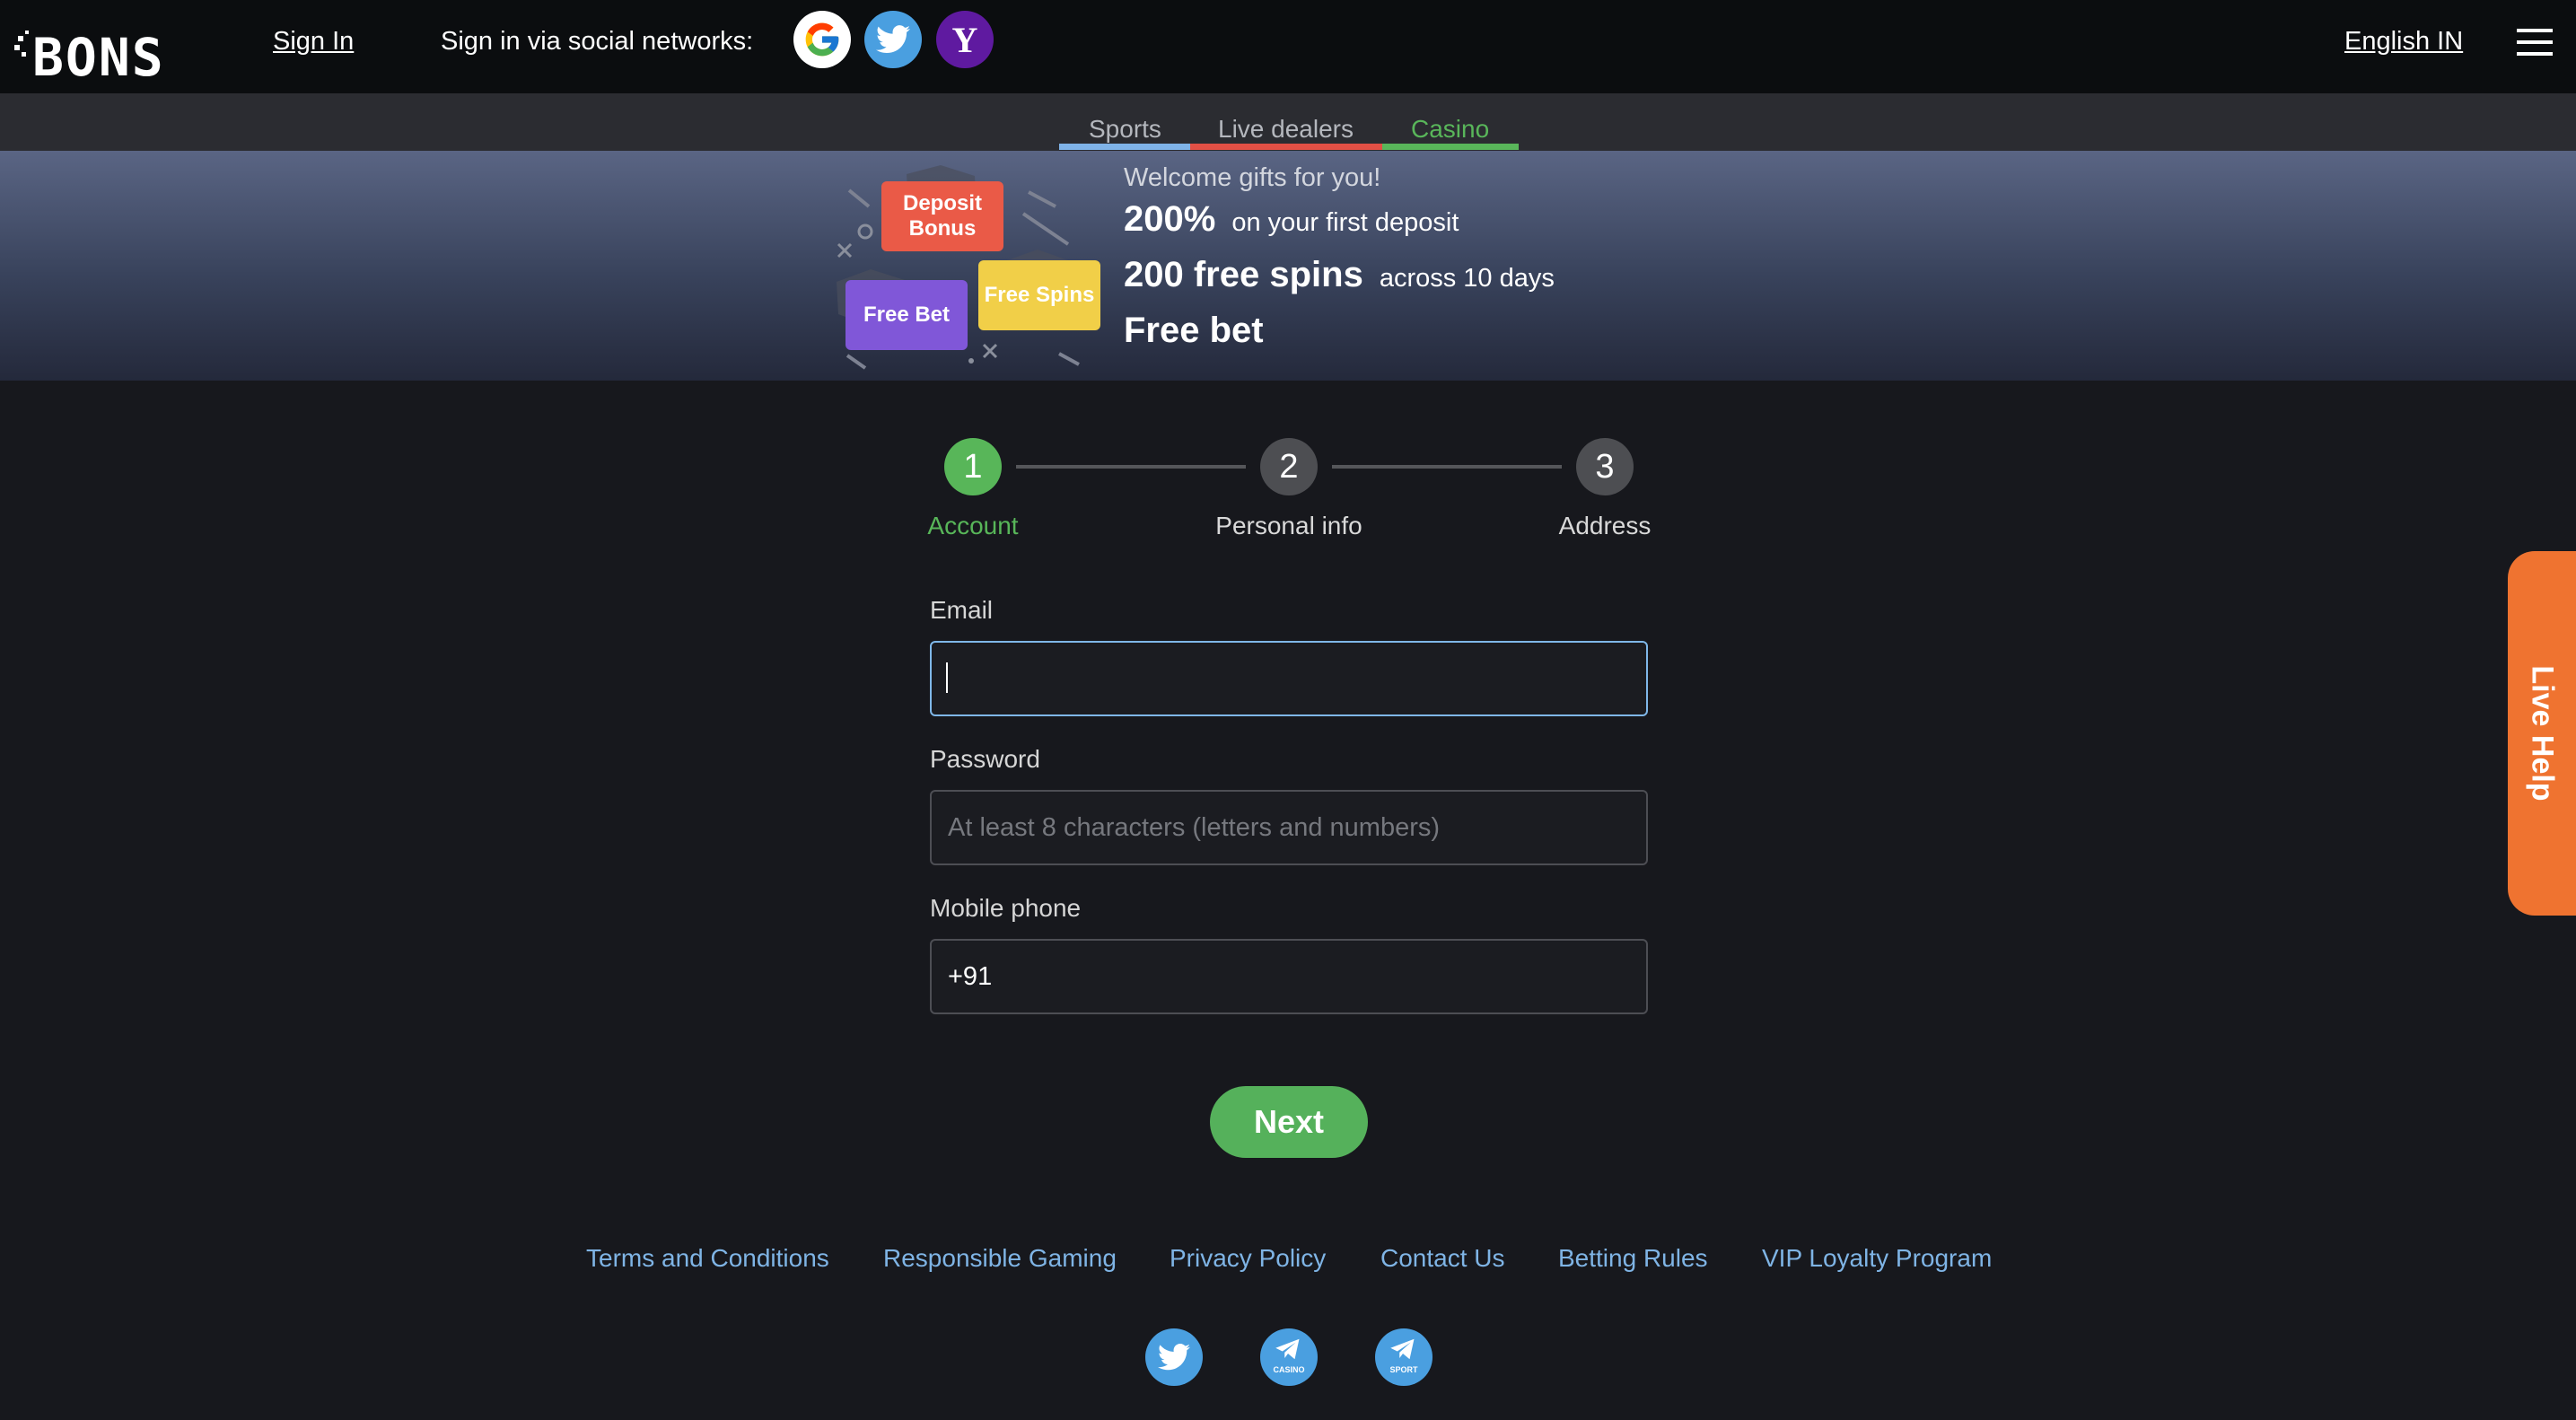  Describe the element at coordinates (942, 216) in the screenshot. I see `deposit-bonus-badge: Deposit Bonus` at that location.